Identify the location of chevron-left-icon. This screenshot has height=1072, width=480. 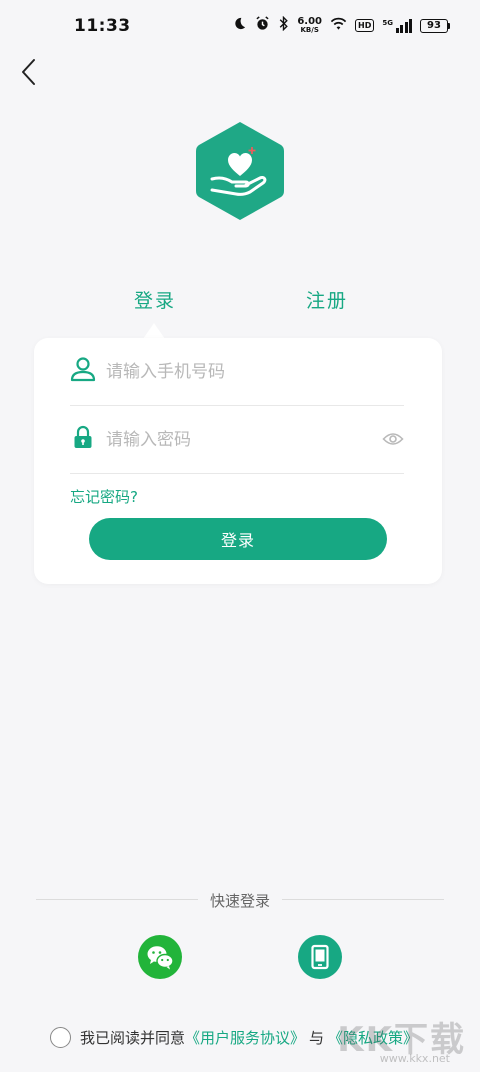
(28, 72).